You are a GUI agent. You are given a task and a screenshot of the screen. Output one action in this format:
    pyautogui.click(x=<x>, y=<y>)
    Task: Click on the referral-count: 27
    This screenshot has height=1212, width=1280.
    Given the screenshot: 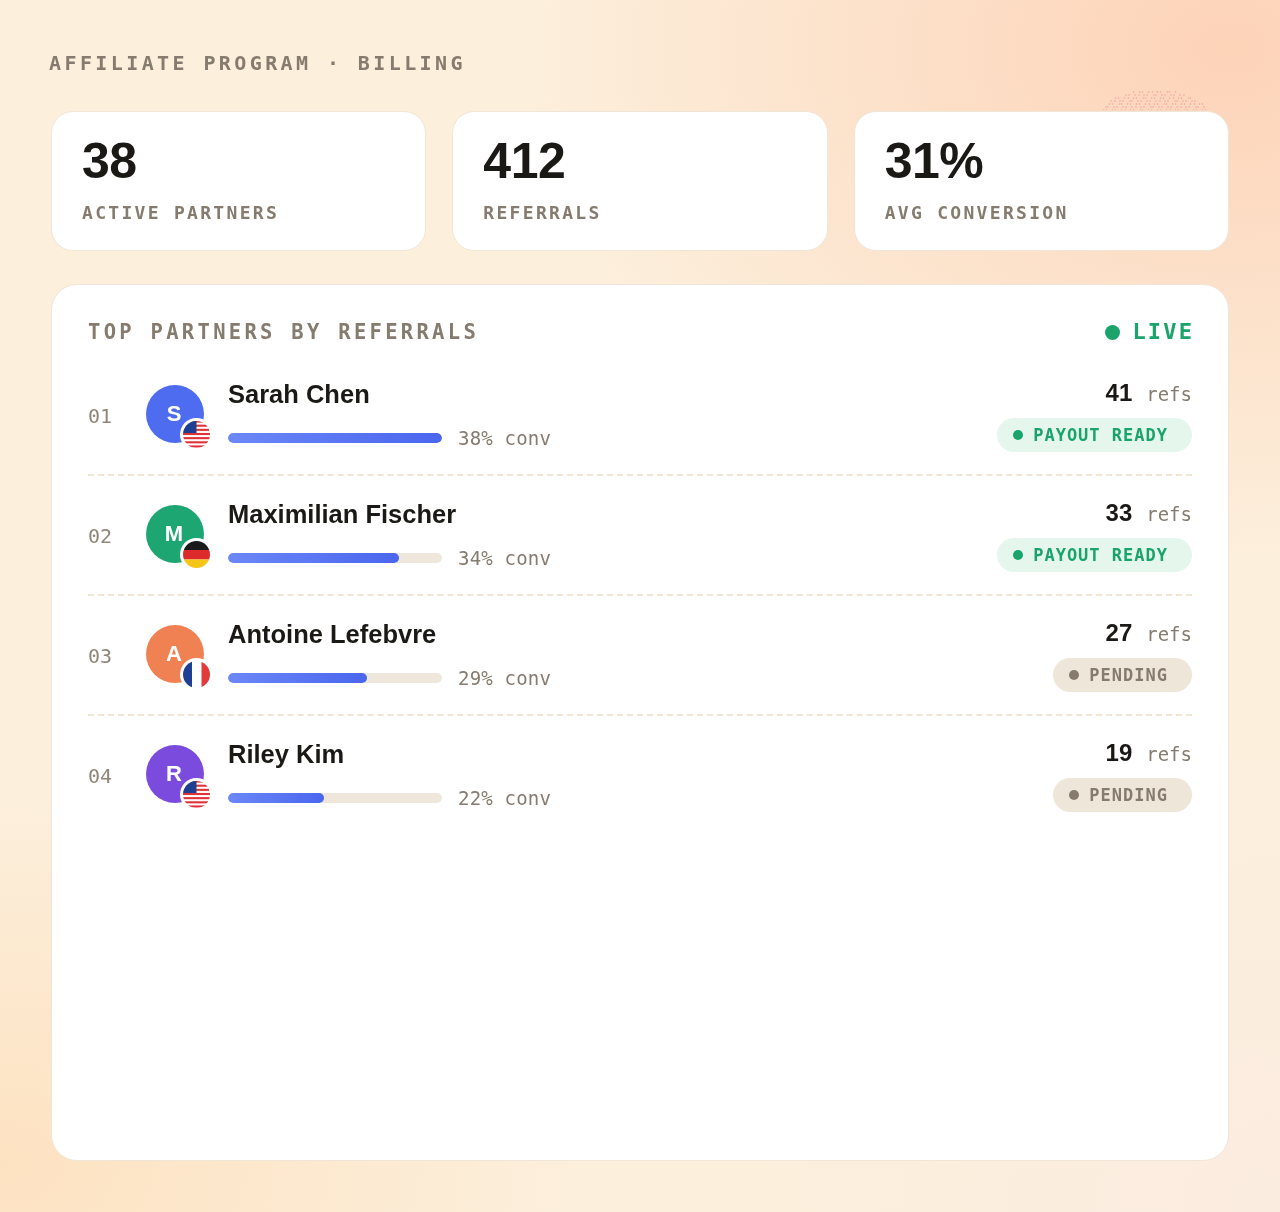 What is the action you would take?
    pyautogui.click(x=1119, y=633)
    